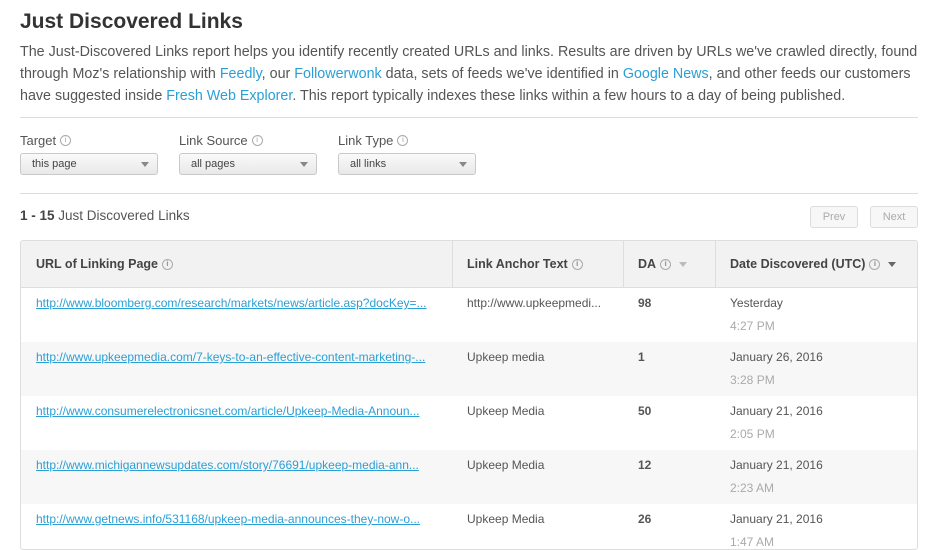  What do you see at coordinates (645, 465) in the screenshot?
I see `domain-authority: 12` at bounding box center [645, 465].